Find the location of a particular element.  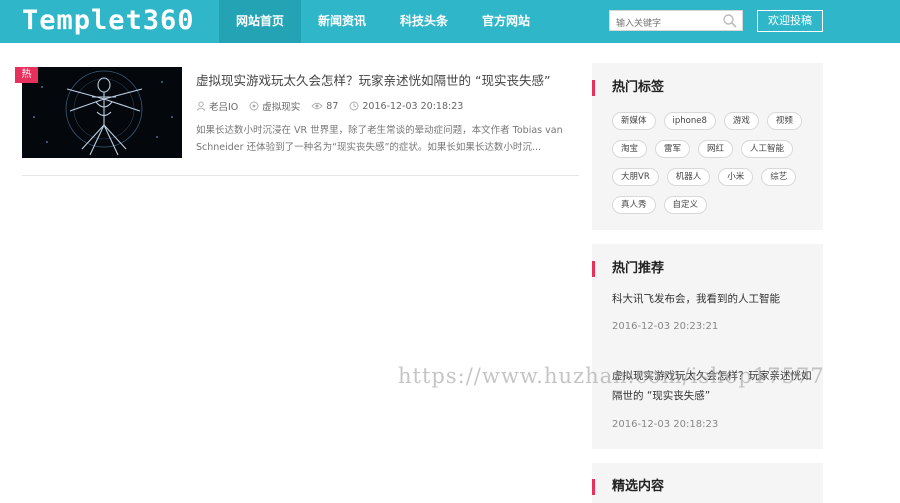

view-count: 87 is located at coordinates (332, 106).